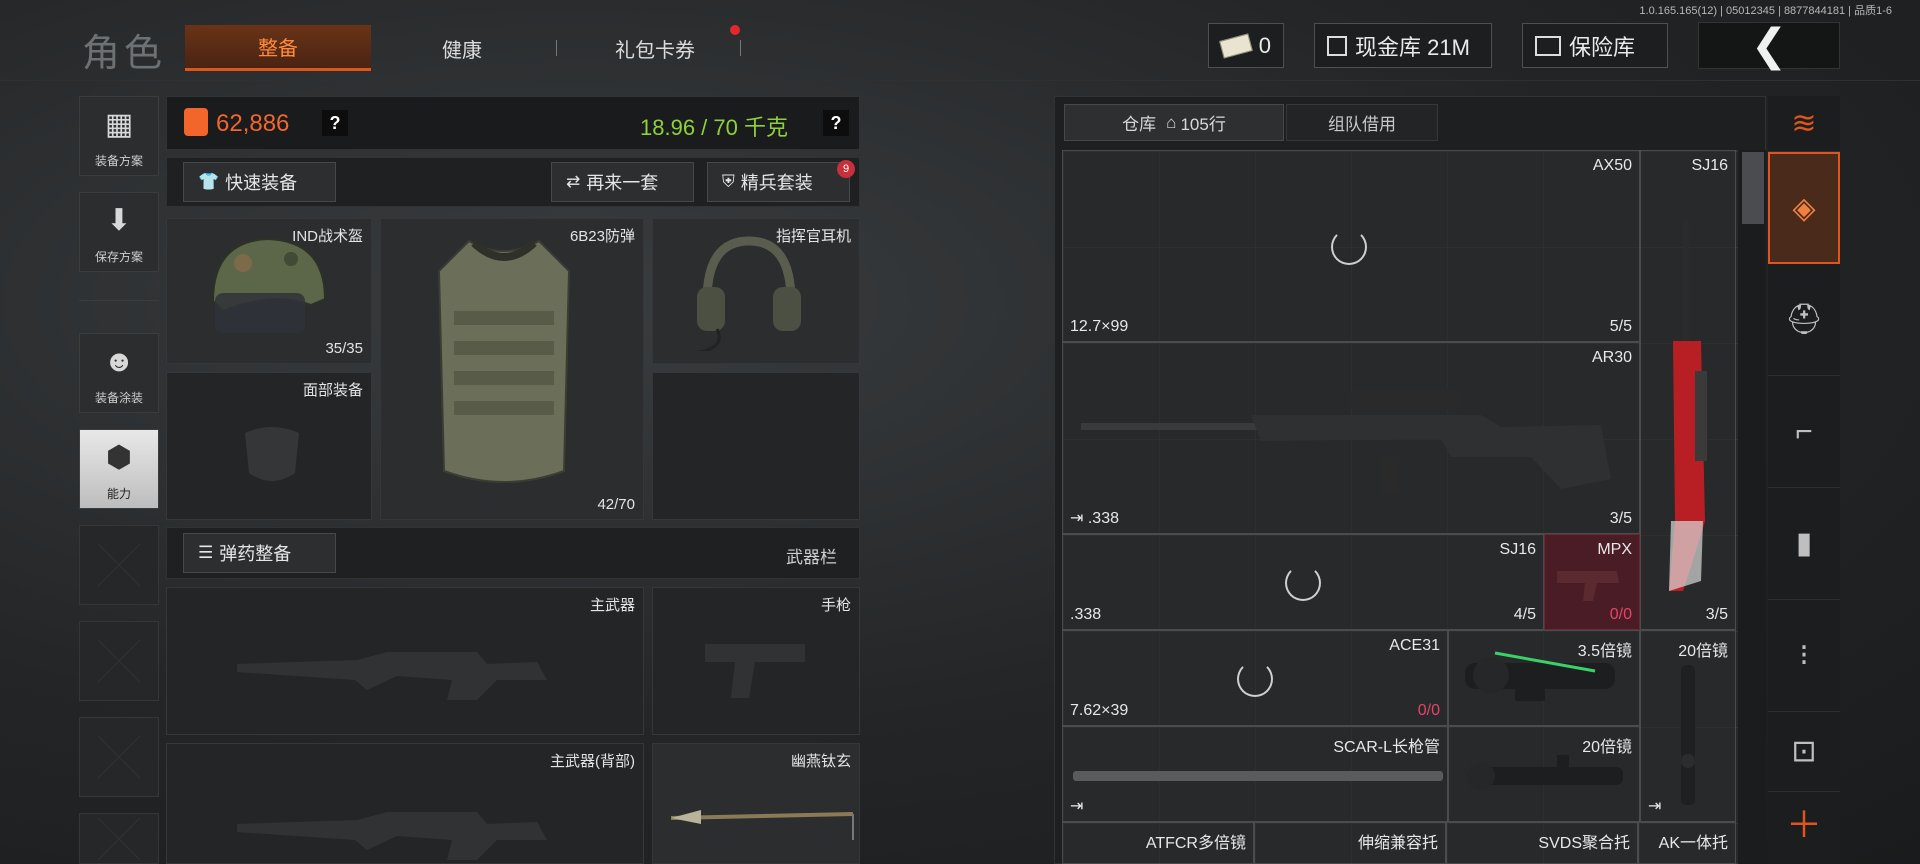 This screenshot has width=1920, height=864. Describe the element at coordinates (1350, 843) in the screenshot. I see `storage-item: 伸缩兼容托` at that location.